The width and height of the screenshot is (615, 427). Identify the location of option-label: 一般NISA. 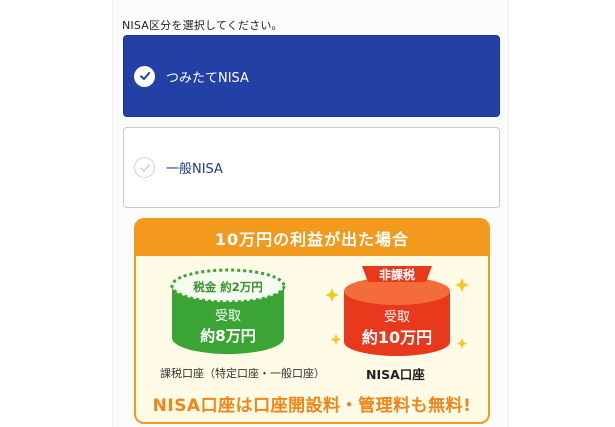
(194, 169).